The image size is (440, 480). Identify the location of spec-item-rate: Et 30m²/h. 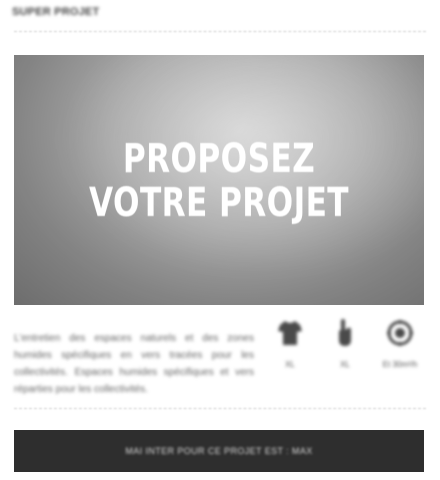
(400, 343).